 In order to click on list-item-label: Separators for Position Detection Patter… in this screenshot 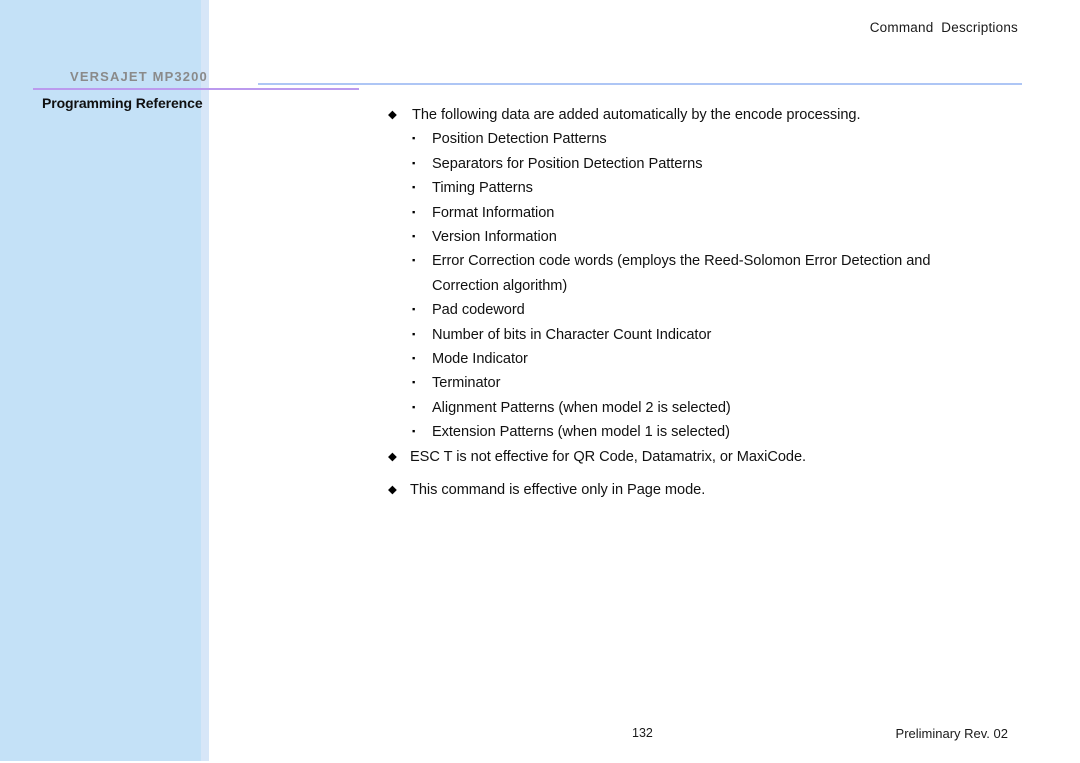, I will do `click(567, 163)`.